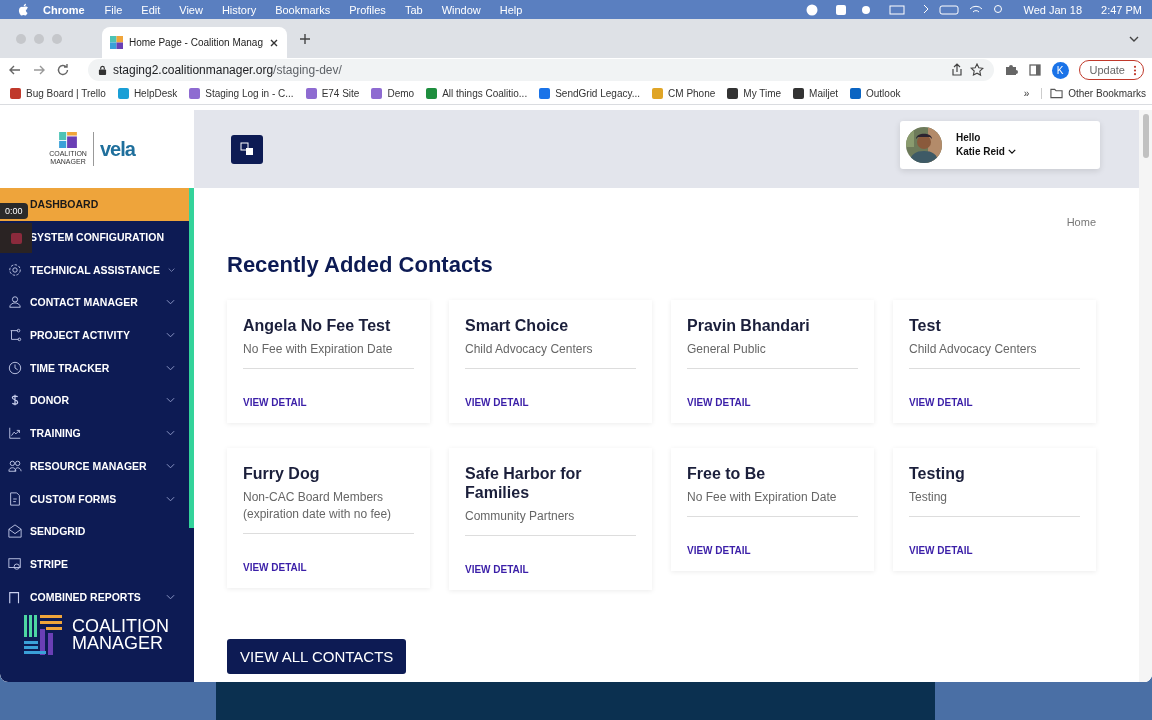 The width and height of the screenshot is (1152, 720). What do you see at coordinates (1060, 70) in the screenshot?
I see `profile-avatar: K` at bounding box center [1060, 70].